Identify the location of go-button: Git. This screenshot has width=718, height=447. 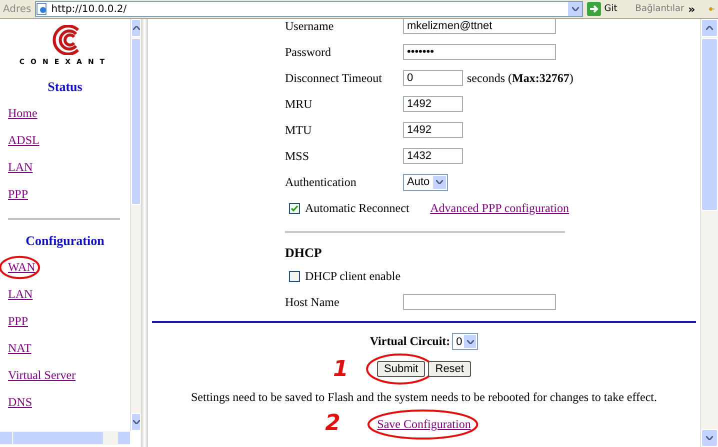
(602, 9).